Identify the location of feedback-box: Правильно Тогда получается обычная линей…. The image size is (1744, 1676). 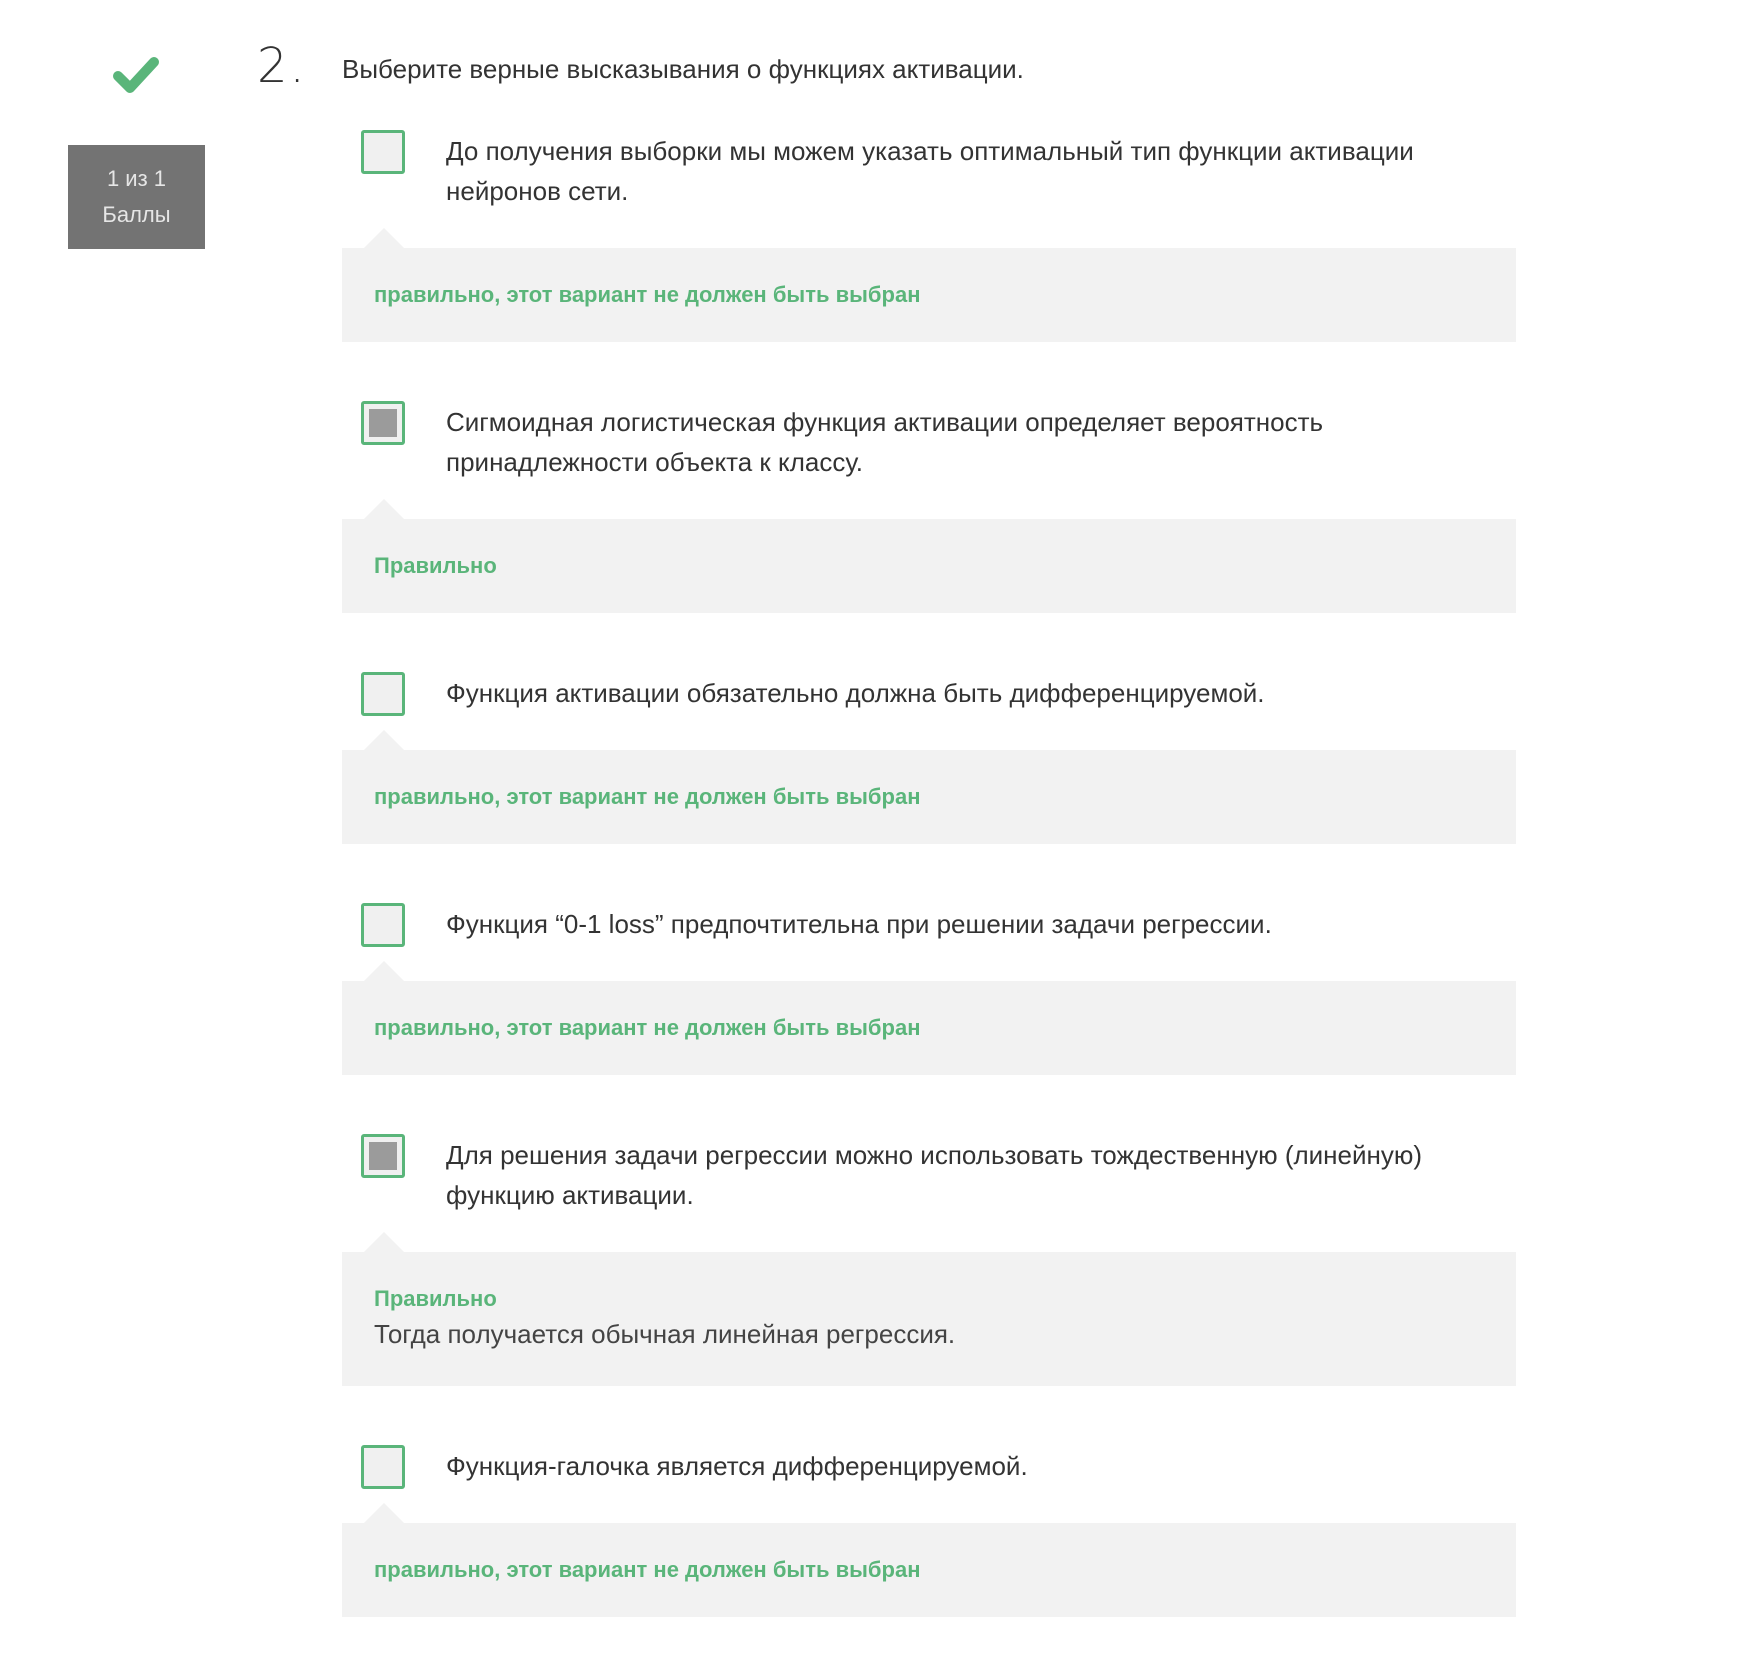
(929, 1309).